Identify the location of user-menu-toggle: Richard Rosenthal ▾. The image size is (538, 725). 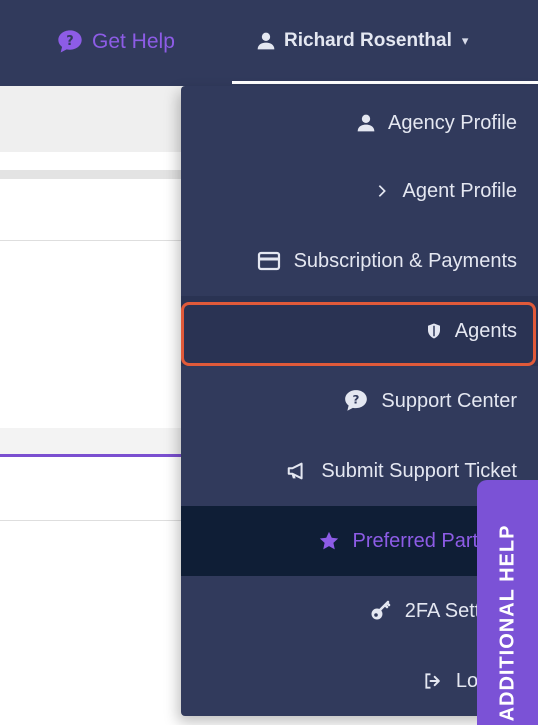
(362, 41).